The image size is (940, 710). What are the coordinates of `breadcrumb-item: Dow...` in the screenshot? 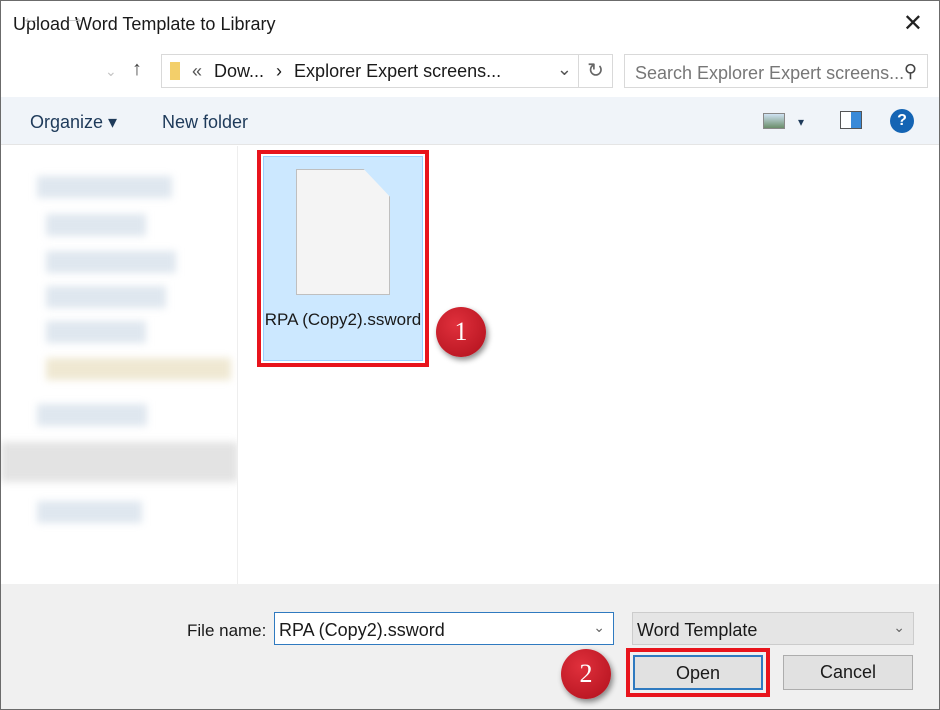 It's located at (239, 71).